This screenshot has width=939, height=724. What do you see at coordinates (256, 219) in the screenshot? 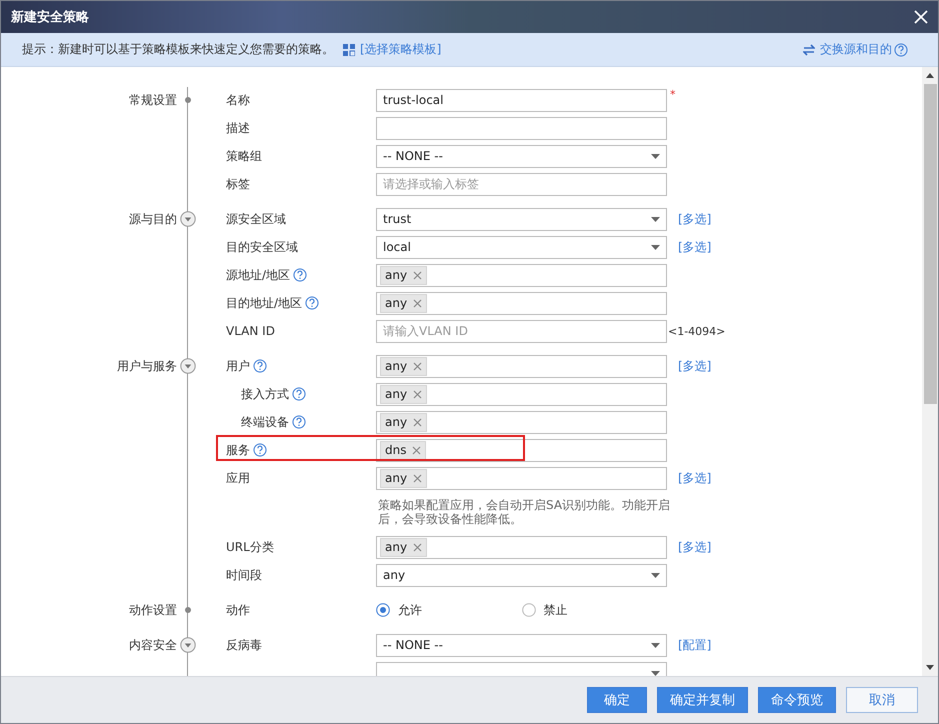
I see `field-label: 源安全区域` at bounding box center [256, 219].